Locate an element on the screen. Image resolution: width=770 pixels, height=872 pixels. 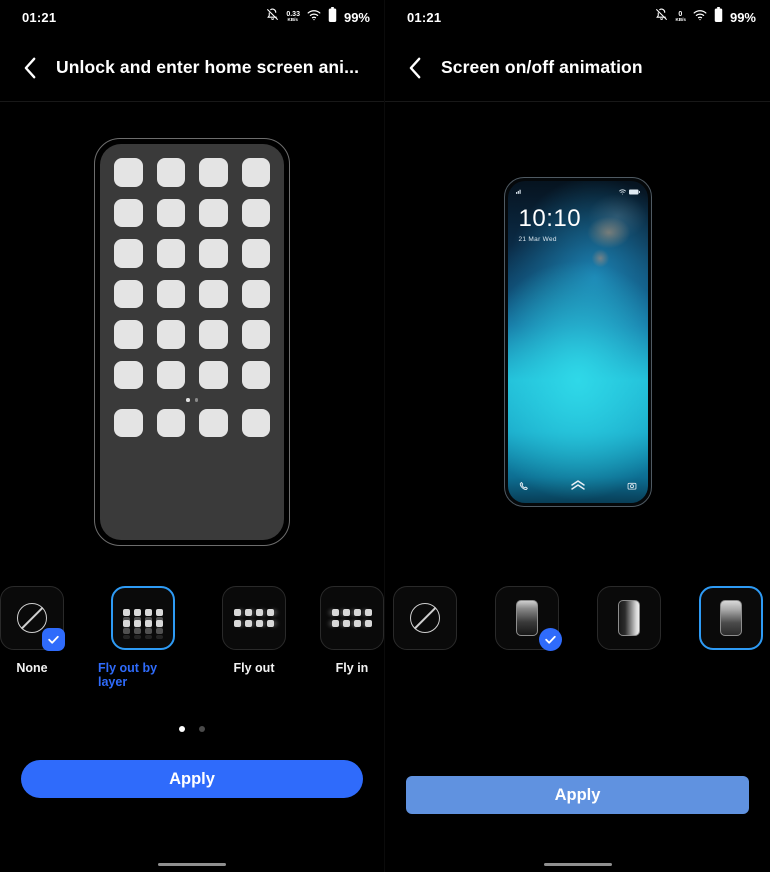
home-screen-preview is located at coordinates (192, 342).